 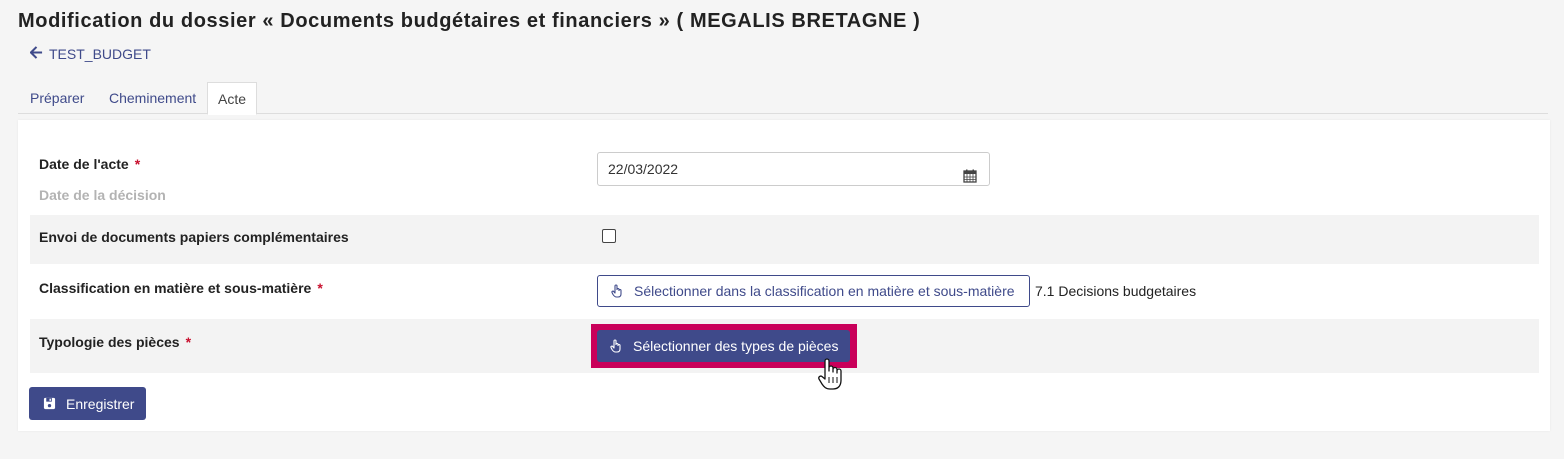 I want to click on date-acte-label-group: Date de l'acte *, so click(x=89, y=164).